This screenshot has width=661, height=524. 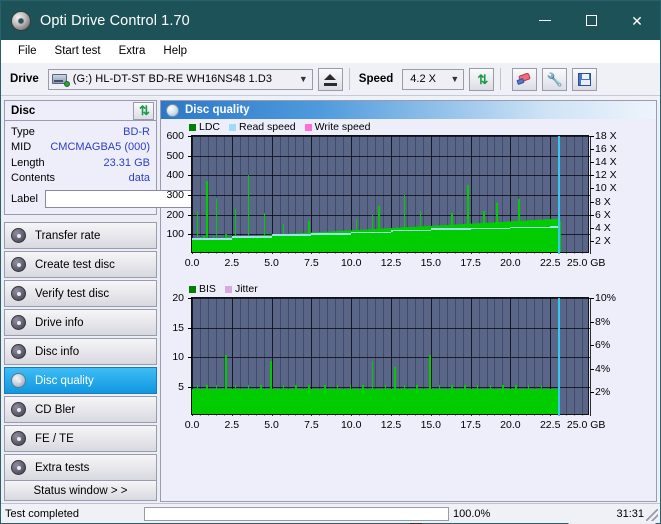 What do you see at coordinates (408, 289) in the screenshot?
I see `chart-bottom-legend: BIS Jitter` at bounding box center [408, 289].